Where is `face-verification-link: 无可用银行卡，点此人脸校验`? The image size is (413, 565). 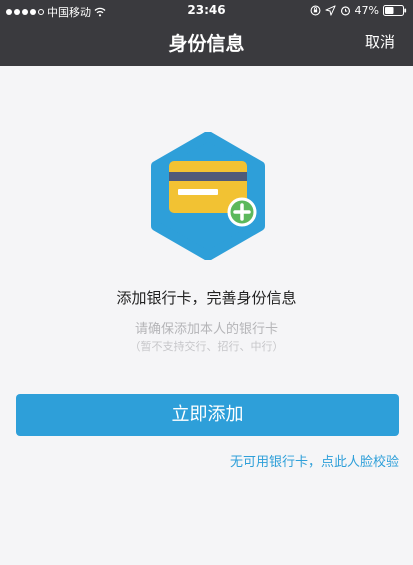 face-verification-link: 无可用银行卡，点此人脸校验 is located at coordinates (314, 460).